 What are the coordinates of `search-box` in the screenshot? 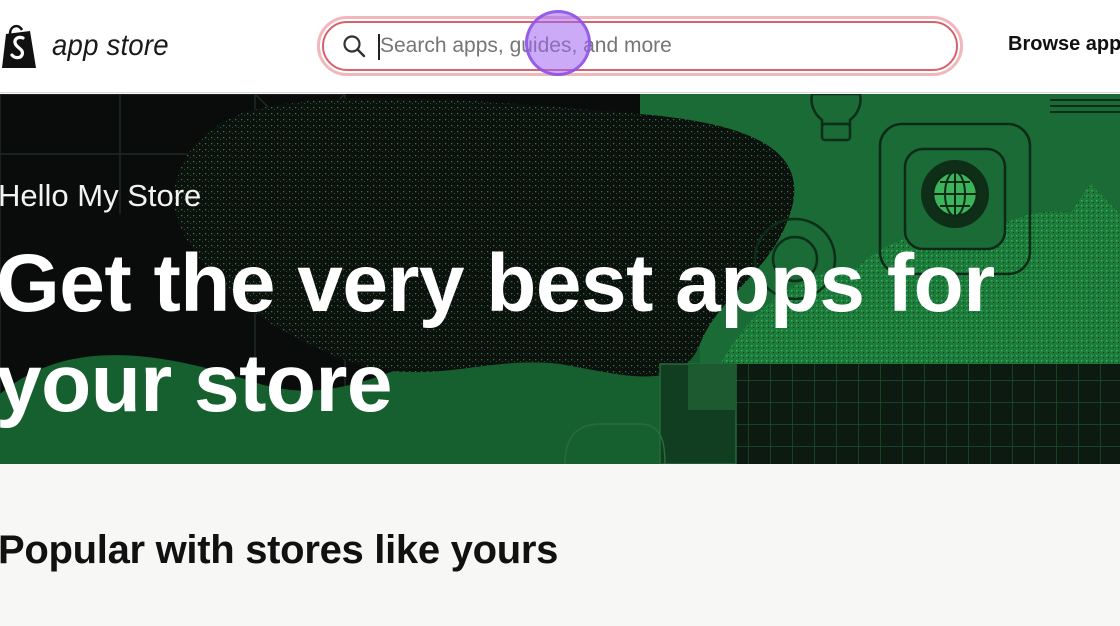 It's located at (640, 46).